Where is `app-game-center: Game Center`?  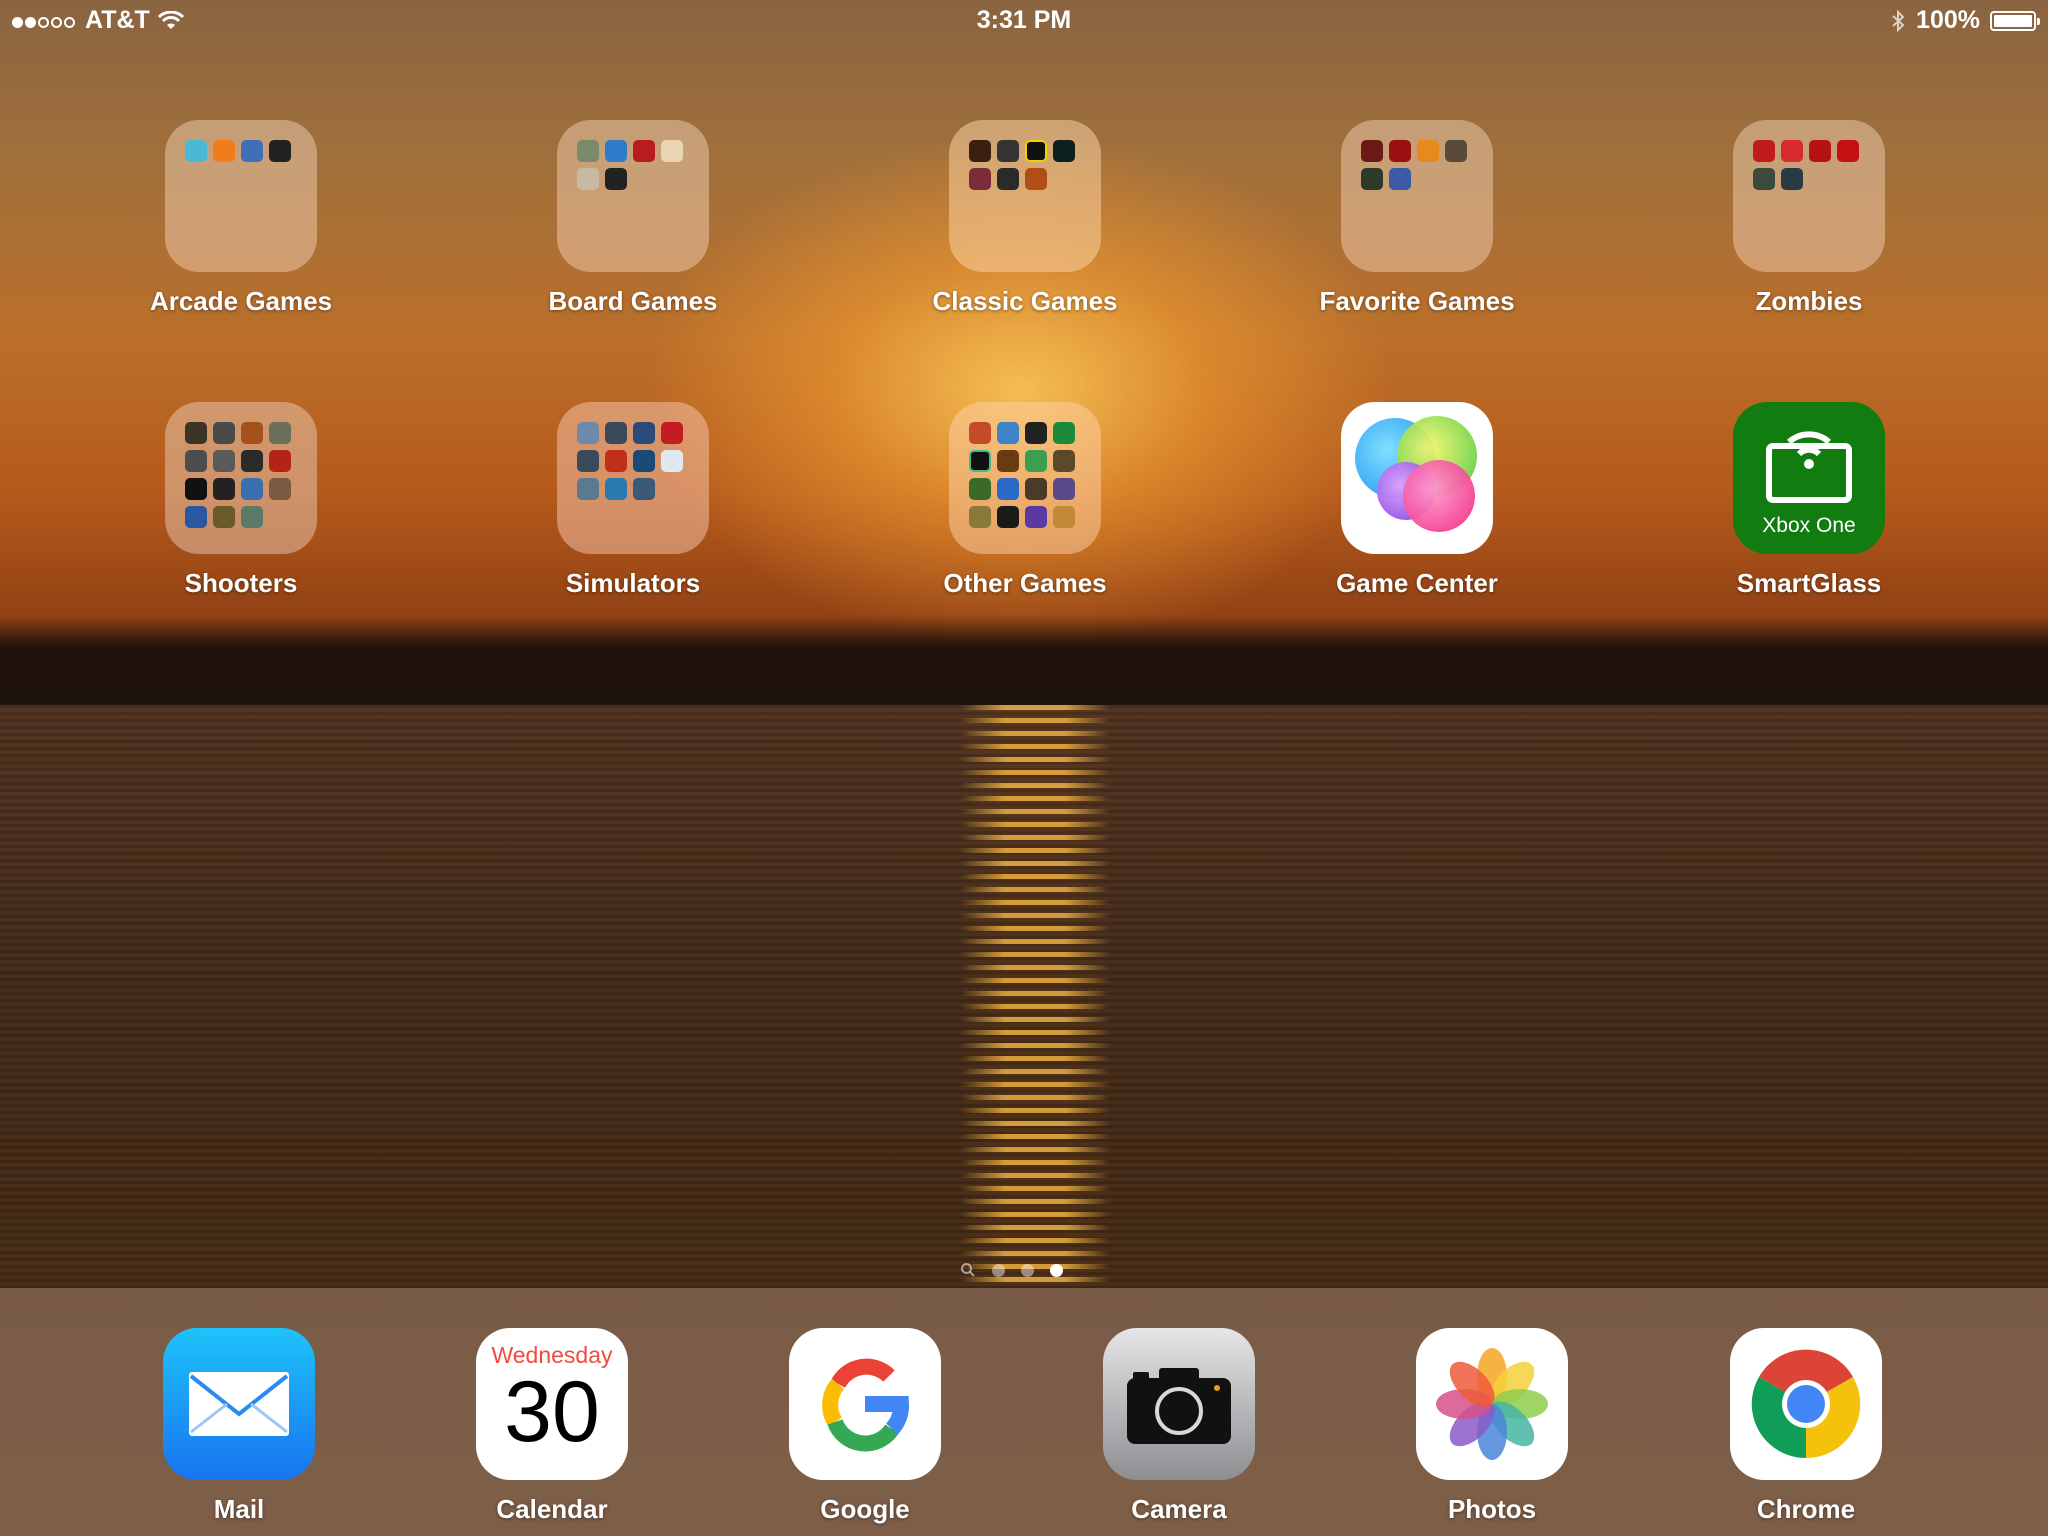 app-game-center: Game Center is located at coordinates (1417, 500).